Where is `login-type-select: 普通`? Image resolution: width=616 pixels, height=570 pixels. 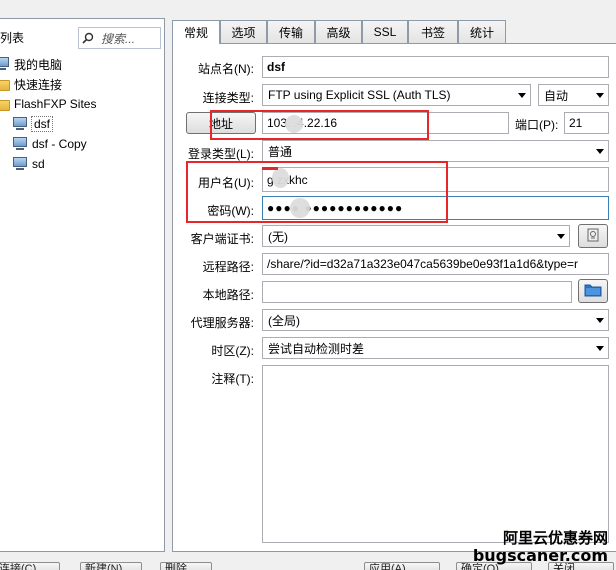 login-type-select: 普通 is located at coordinates (435, 151).